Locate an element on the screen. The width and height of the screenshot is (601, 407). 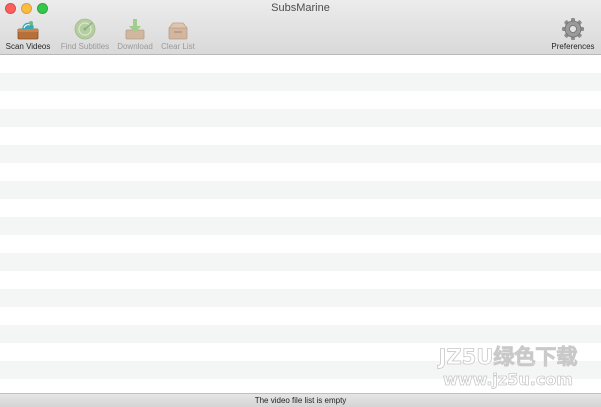
preferences-label: Preferences is located at coordinates (573, 46).